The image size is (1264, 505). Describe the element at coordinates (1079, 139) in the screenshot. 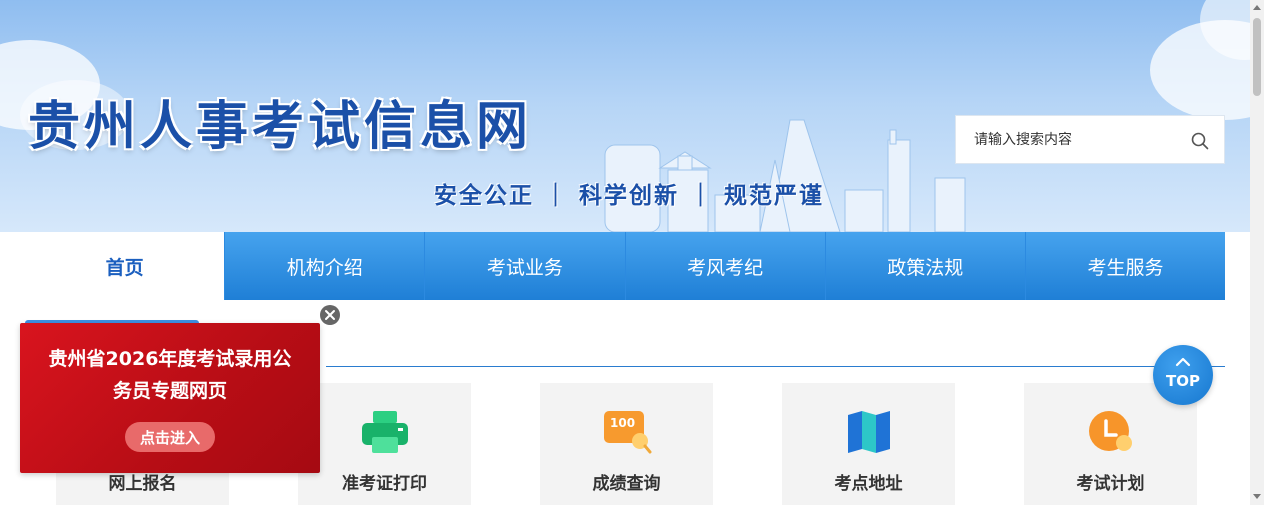

I see `search-input` at that location.